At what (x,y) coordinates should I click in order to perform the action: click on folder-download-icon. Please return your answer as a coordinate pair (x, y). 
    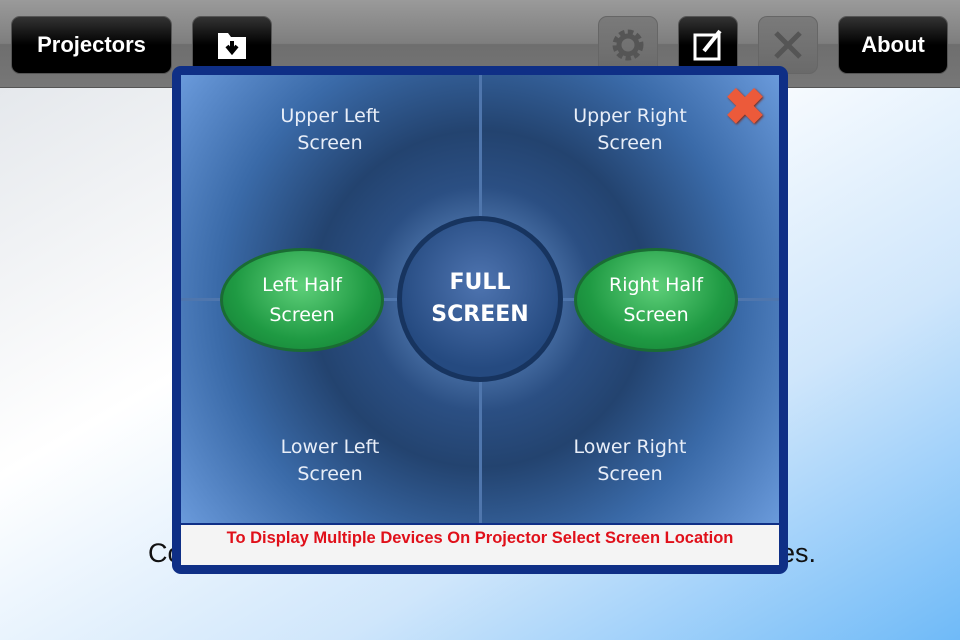
    Looking at the image, I should click on (232, 46).